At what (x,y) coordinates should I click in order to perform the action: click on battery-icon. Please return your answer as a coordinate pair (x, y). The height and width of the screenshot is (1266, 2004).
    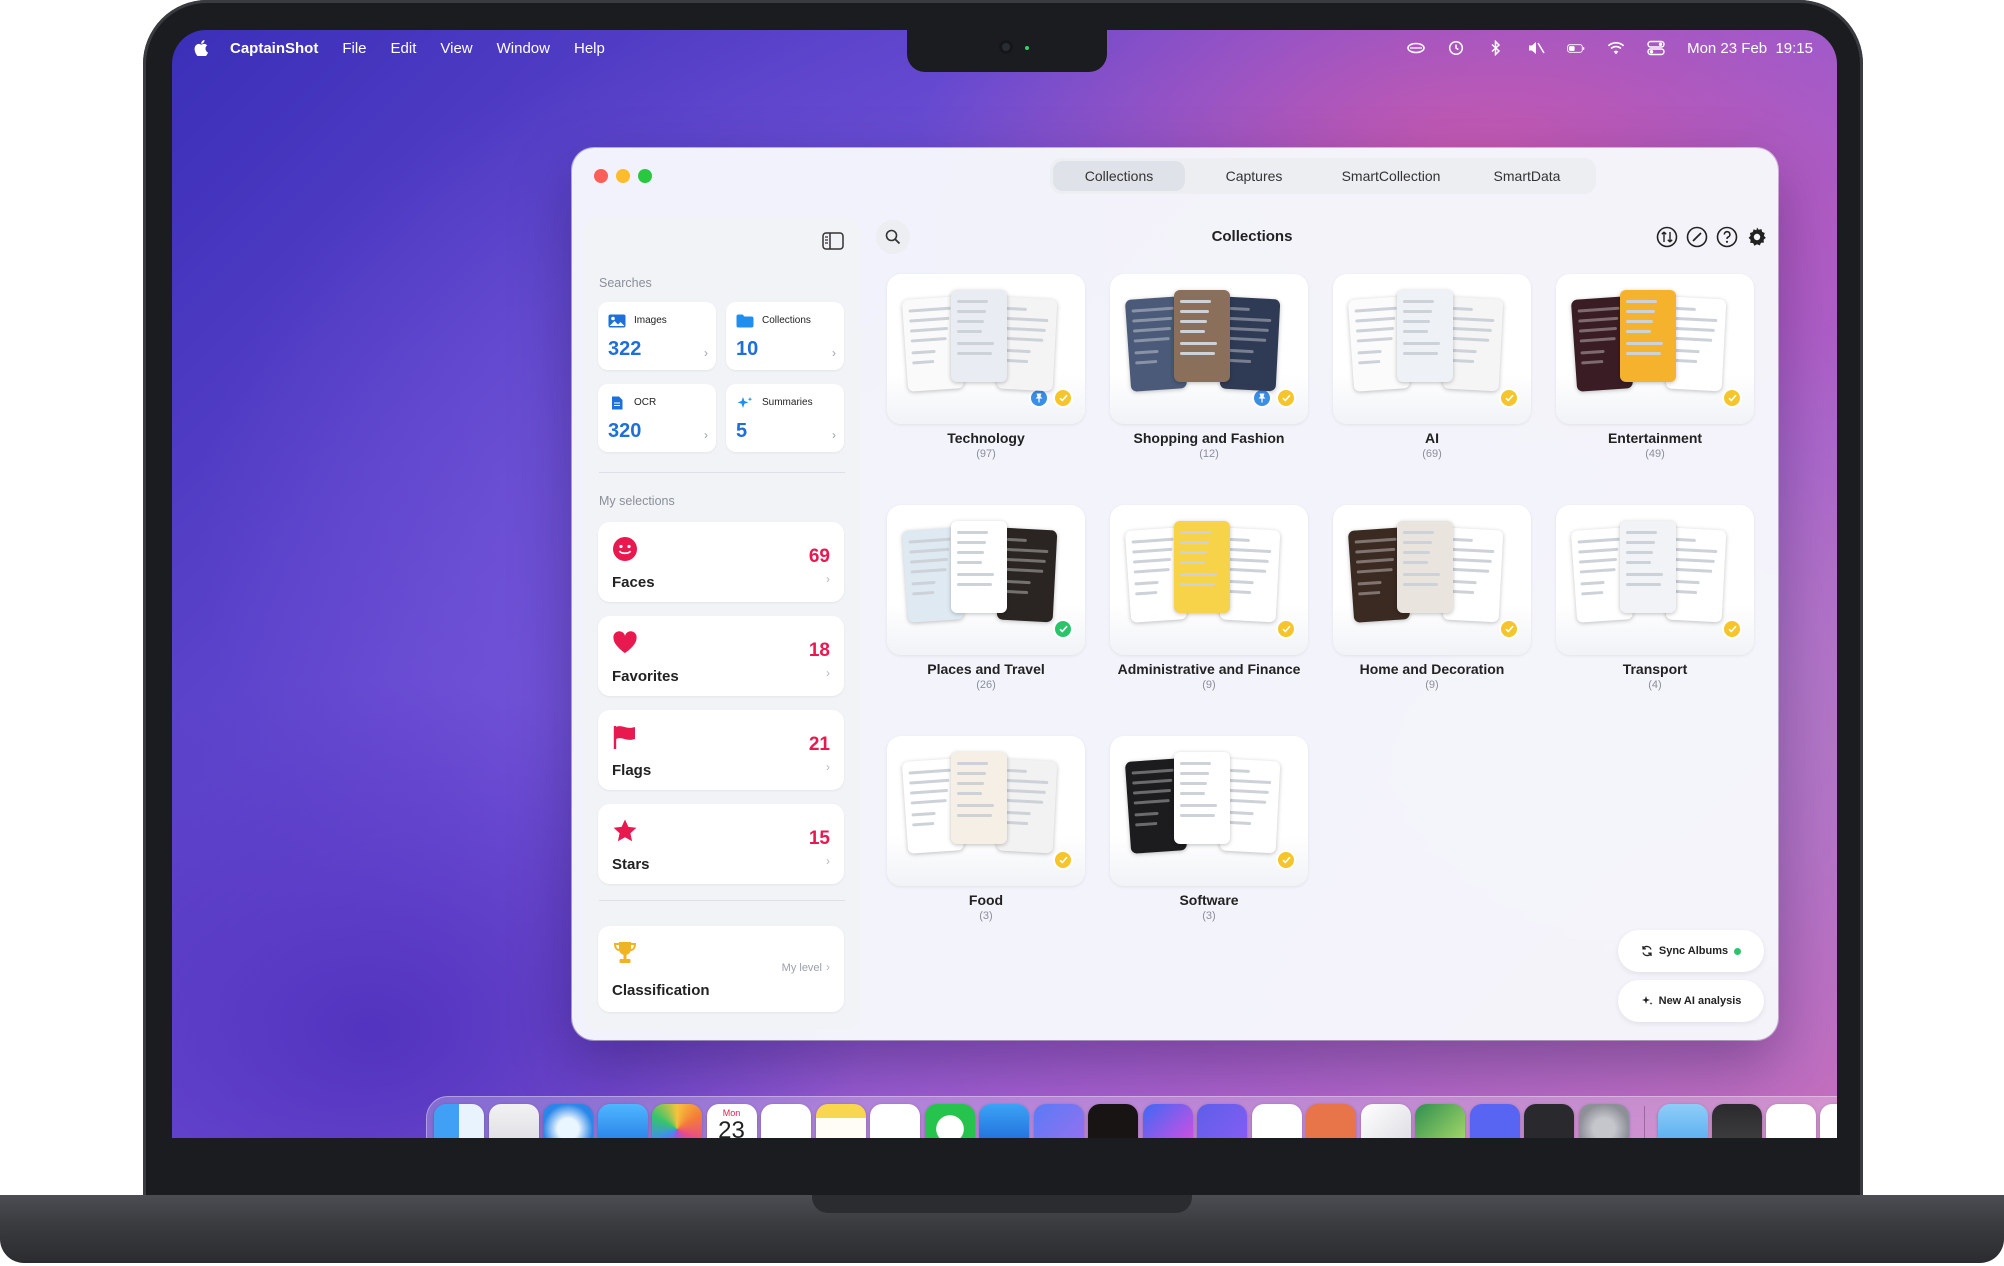
    Looking at the image, I should click on (1576, 48).